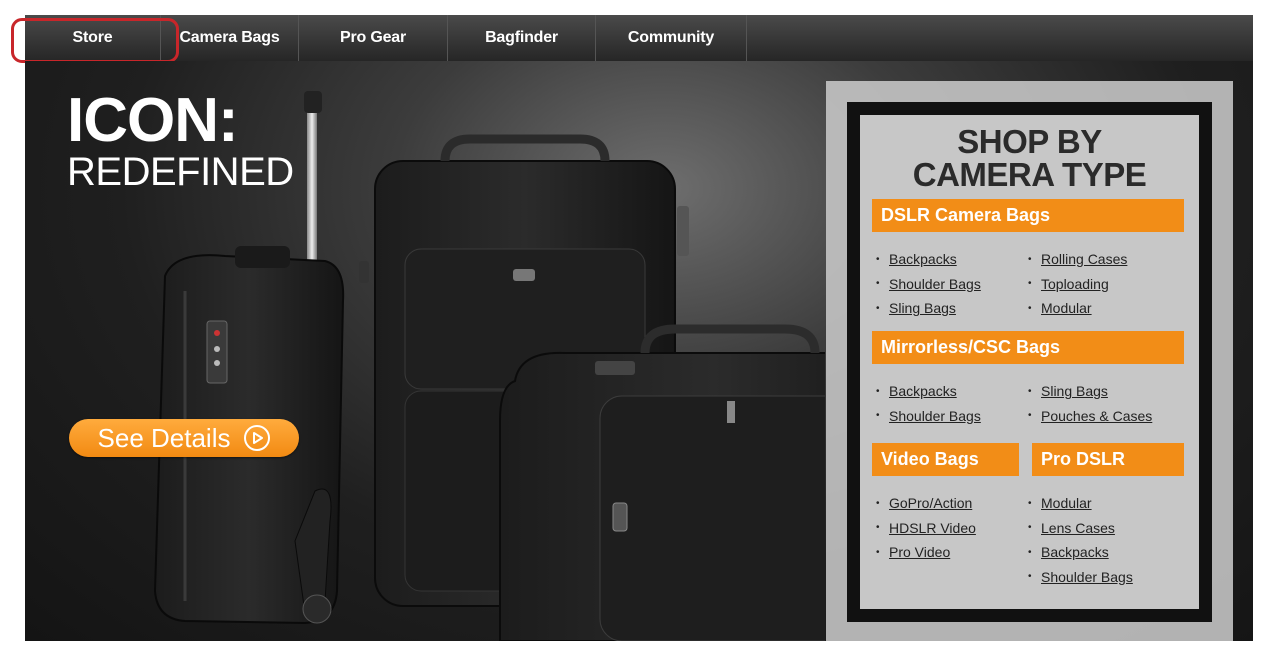 This screenshot has height=666, width=1272. Describe the element at coordinates (928, 403) in the screenshot. I see `mirrorless-links-left: • Backpacks • Shoulder Bags` at that location.